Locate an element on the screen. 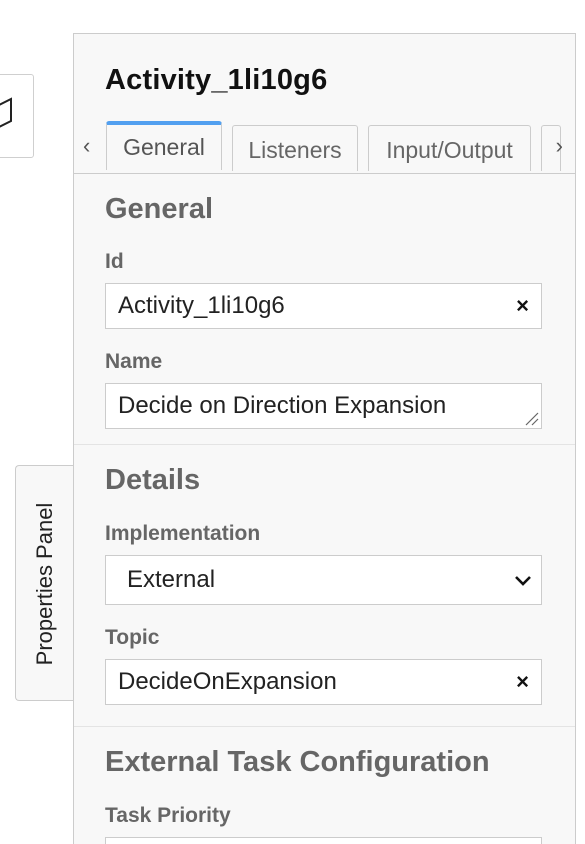 The image size is (585, 844). id-value: Activity_1li10g6 is located at coordinates (201, 305).